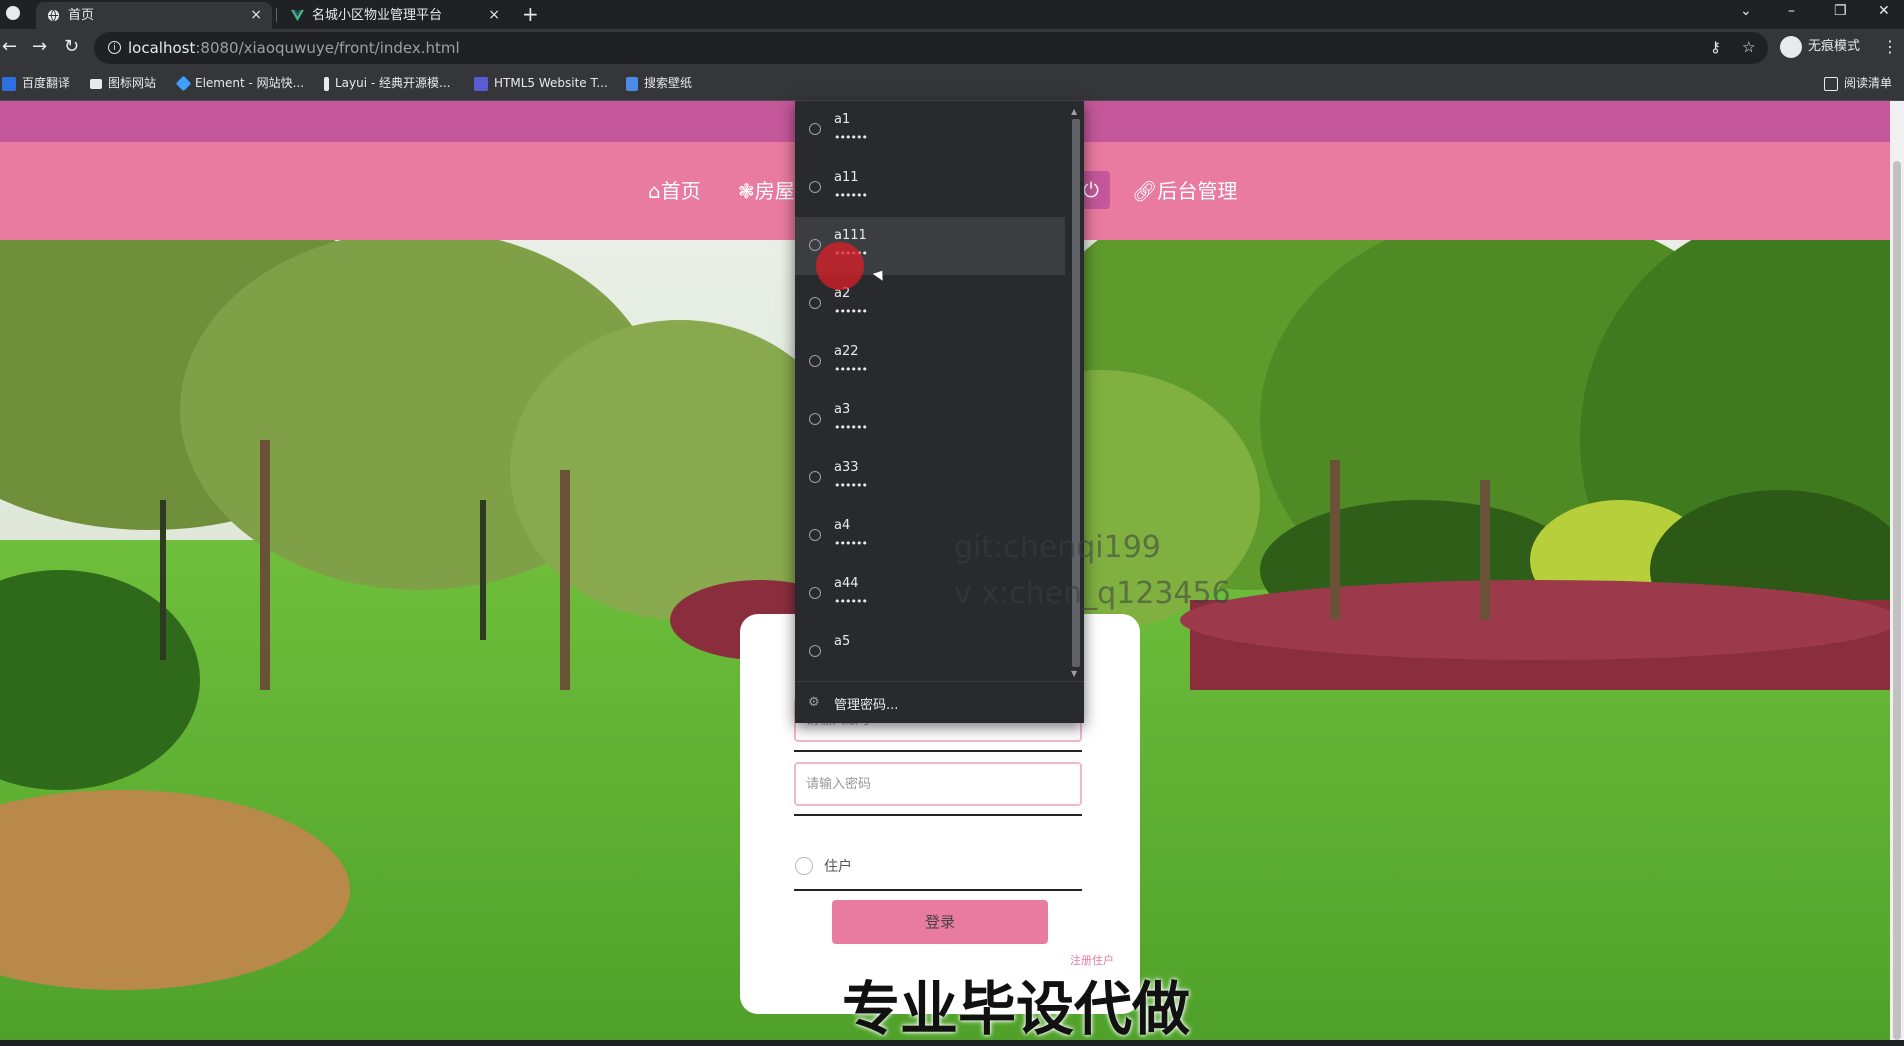 This screenshot has width=1904, height=1046. Describe the element at coordinates (840, 266) in the screenshot. I see `click-indicator` at that location.